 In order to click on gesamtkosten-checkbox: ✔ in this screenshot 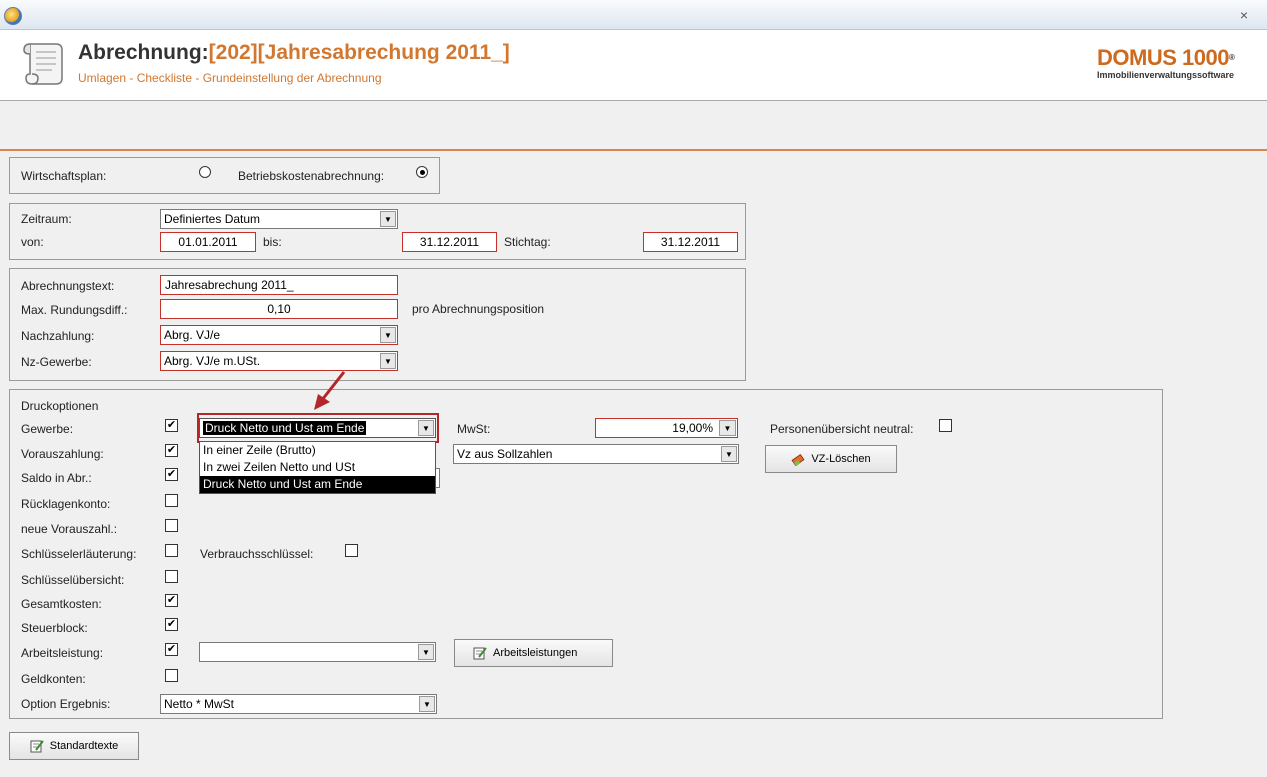, I will do `click(171, 600)`.